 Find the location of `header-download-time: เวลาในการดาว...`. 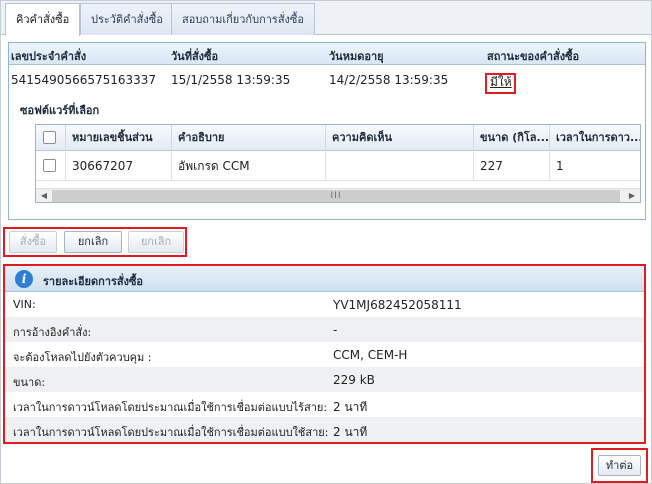

header-download-time: เวลาในการดาว... is located at coordinates (595, 138).